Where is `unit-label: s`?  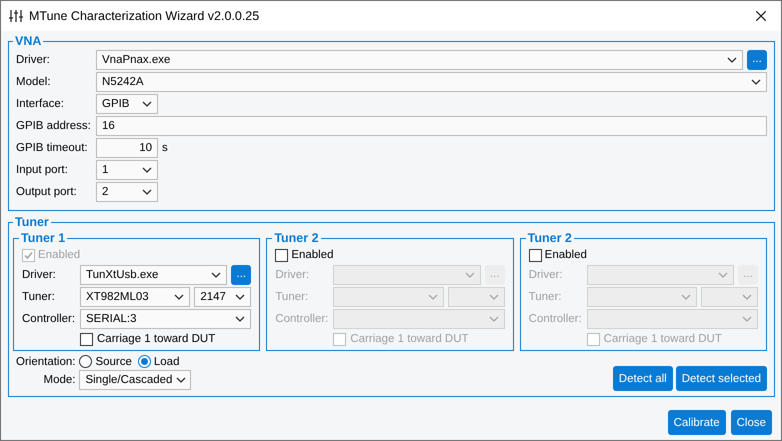 unit-label: s is located at coordinates (165, 148).